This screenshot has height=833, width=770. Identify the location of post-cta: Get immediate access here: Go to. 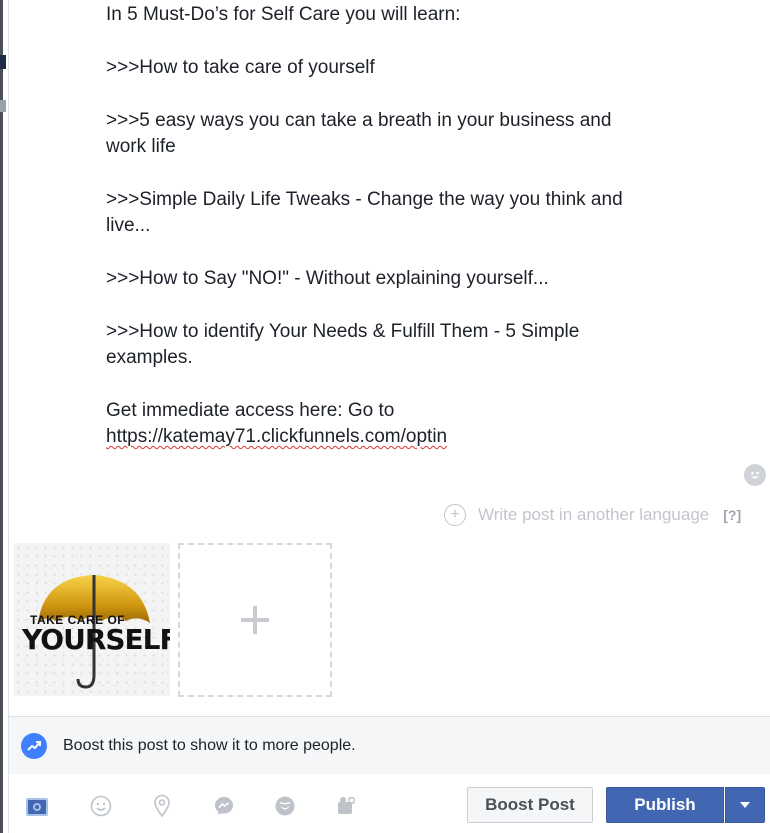
(250, 410).